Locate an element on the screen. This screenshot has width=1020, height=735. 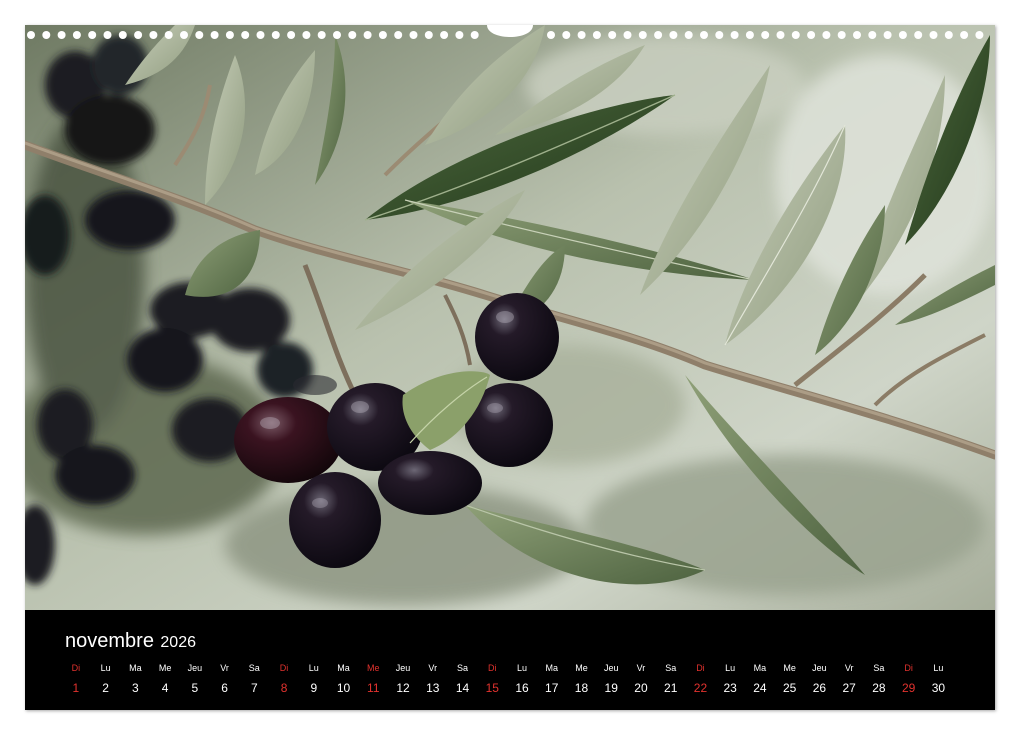
day-number: 12 is located at coordinates (403, 688).